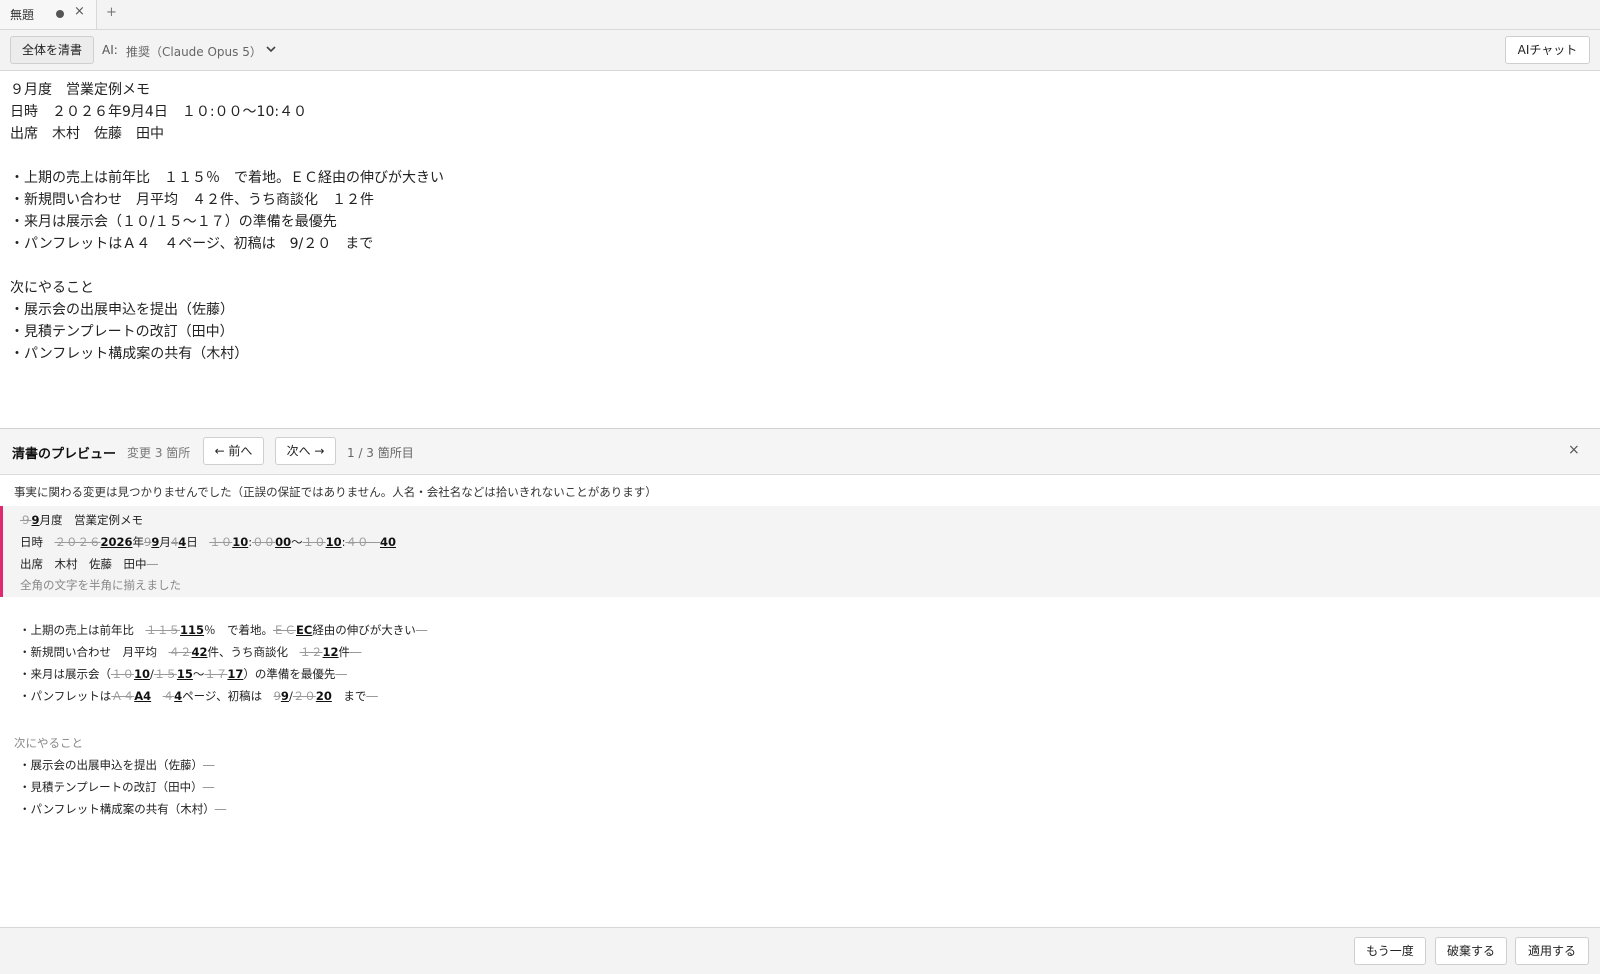  What do you see at coordinates (192, 244) in the screenshot?
I see `editor-line: ・パンフレットはＡ４ ４ページ、初稿は 9/２０ まで` at bounding box center [192, 244].